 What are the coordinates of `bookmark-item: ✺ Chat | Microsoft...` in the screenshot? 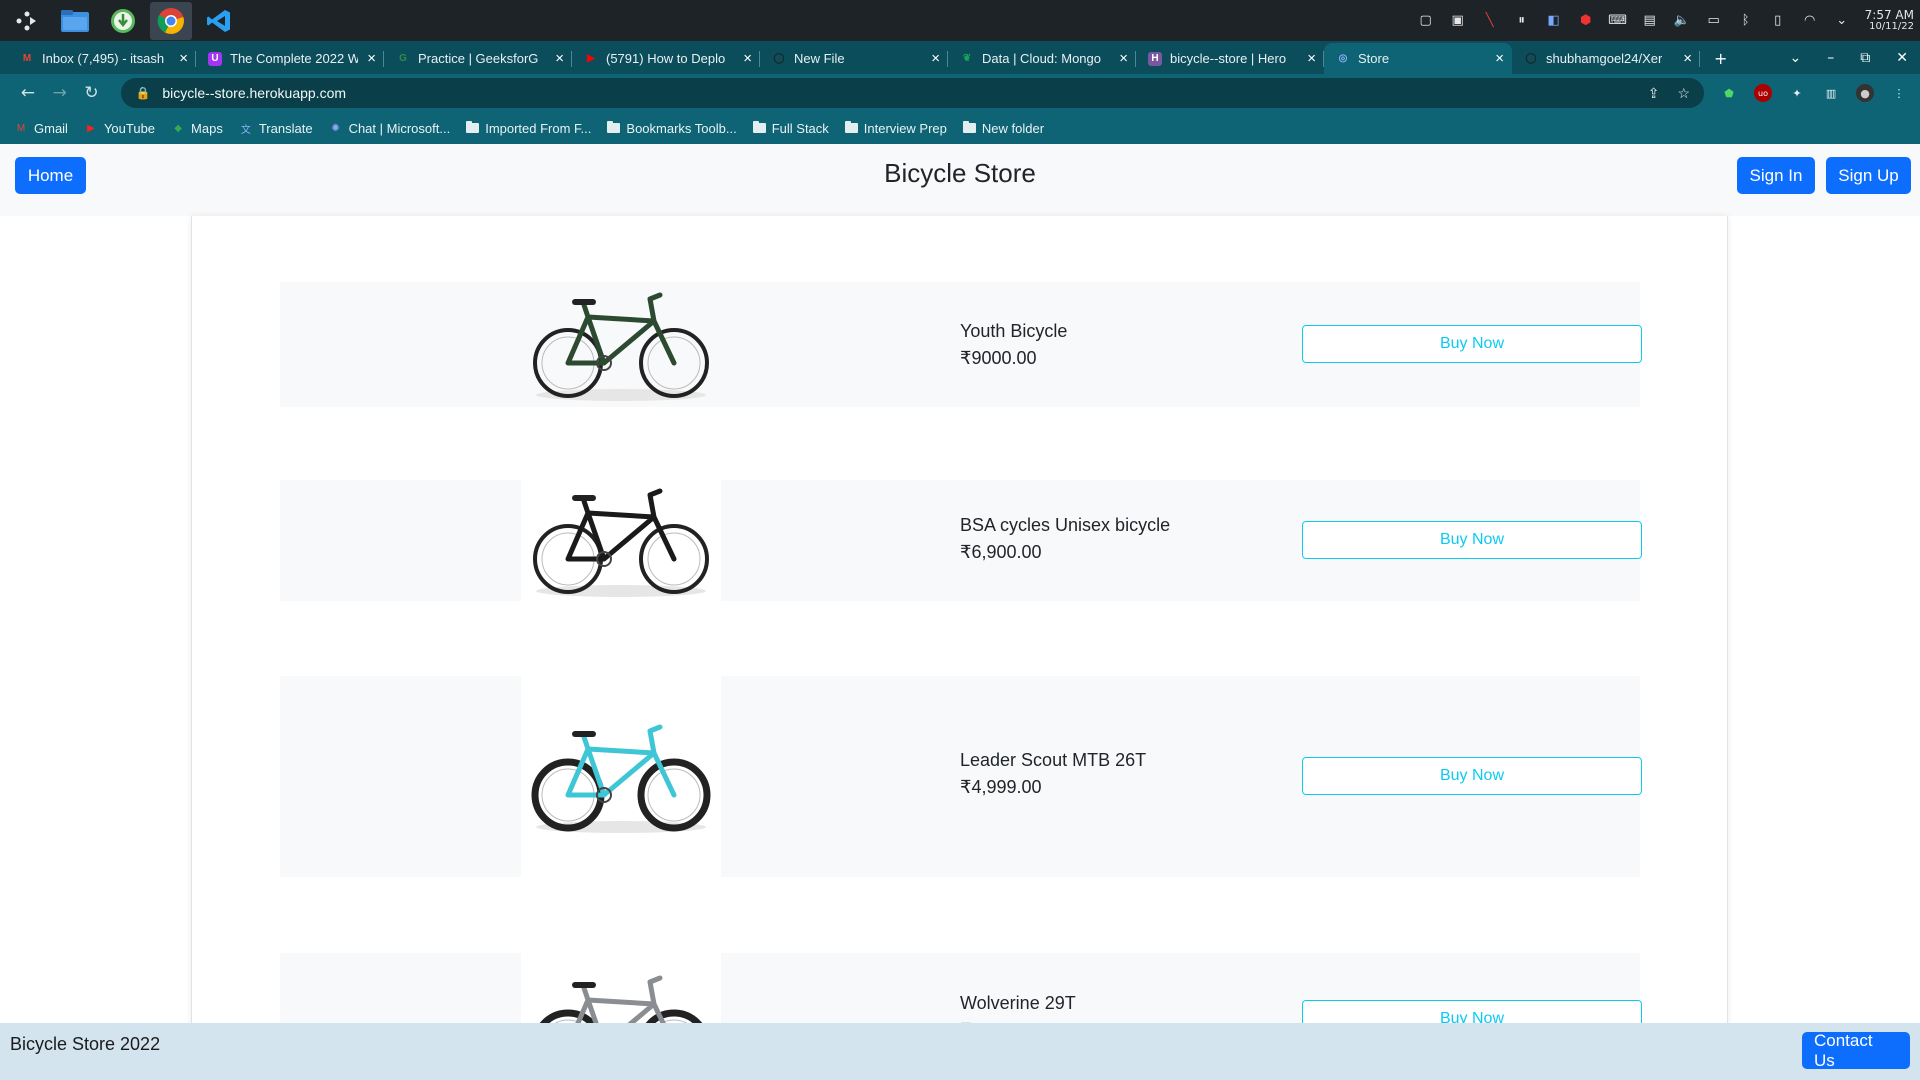 It's located at (389, 128).